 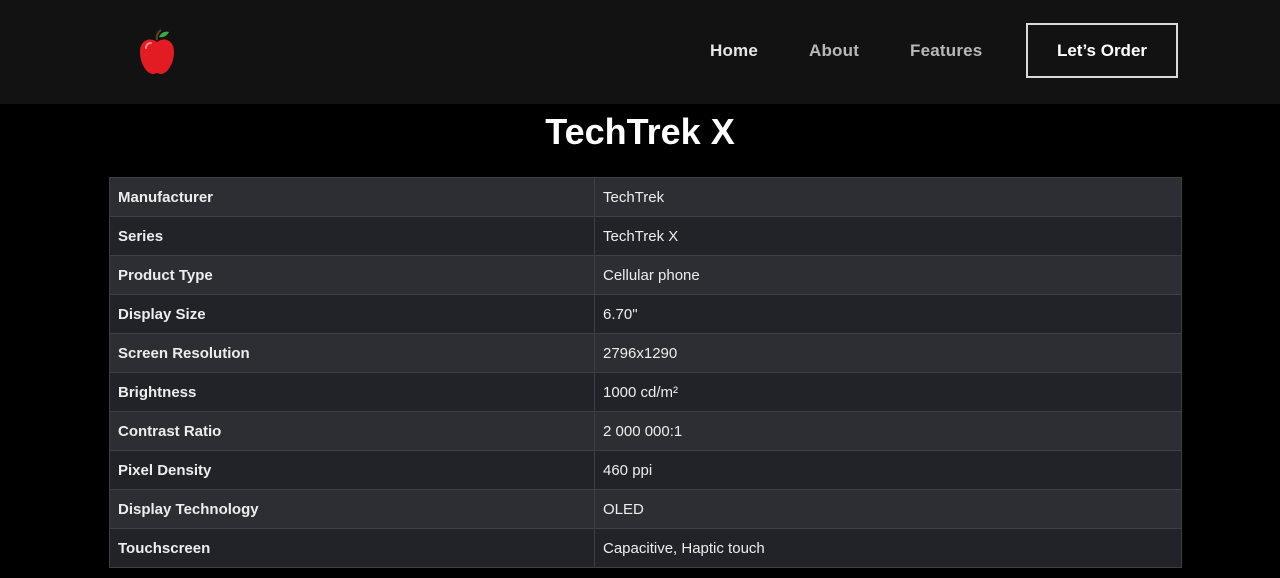 What do you see at coordinates (352, 314) in the screenshot?
I see `spec-label: Display Size` at bounding box center [352, 314].